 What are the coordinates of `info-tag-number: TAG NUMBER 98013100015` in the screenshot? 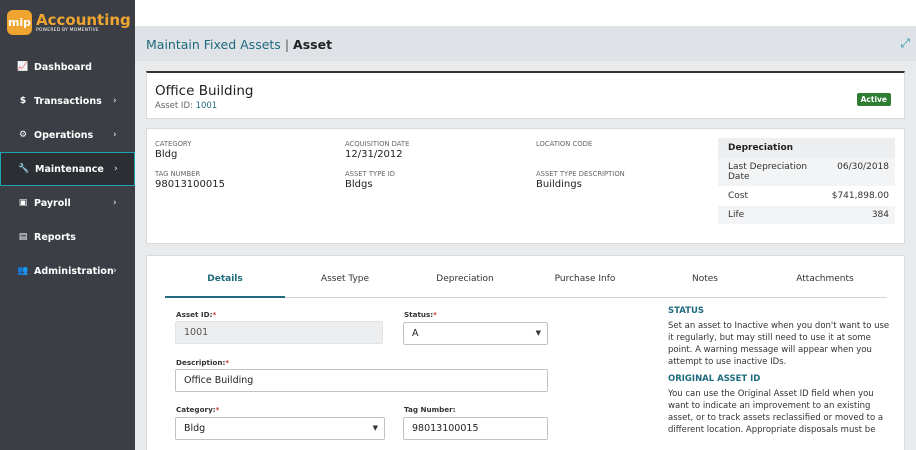 It's located at (190, 180).